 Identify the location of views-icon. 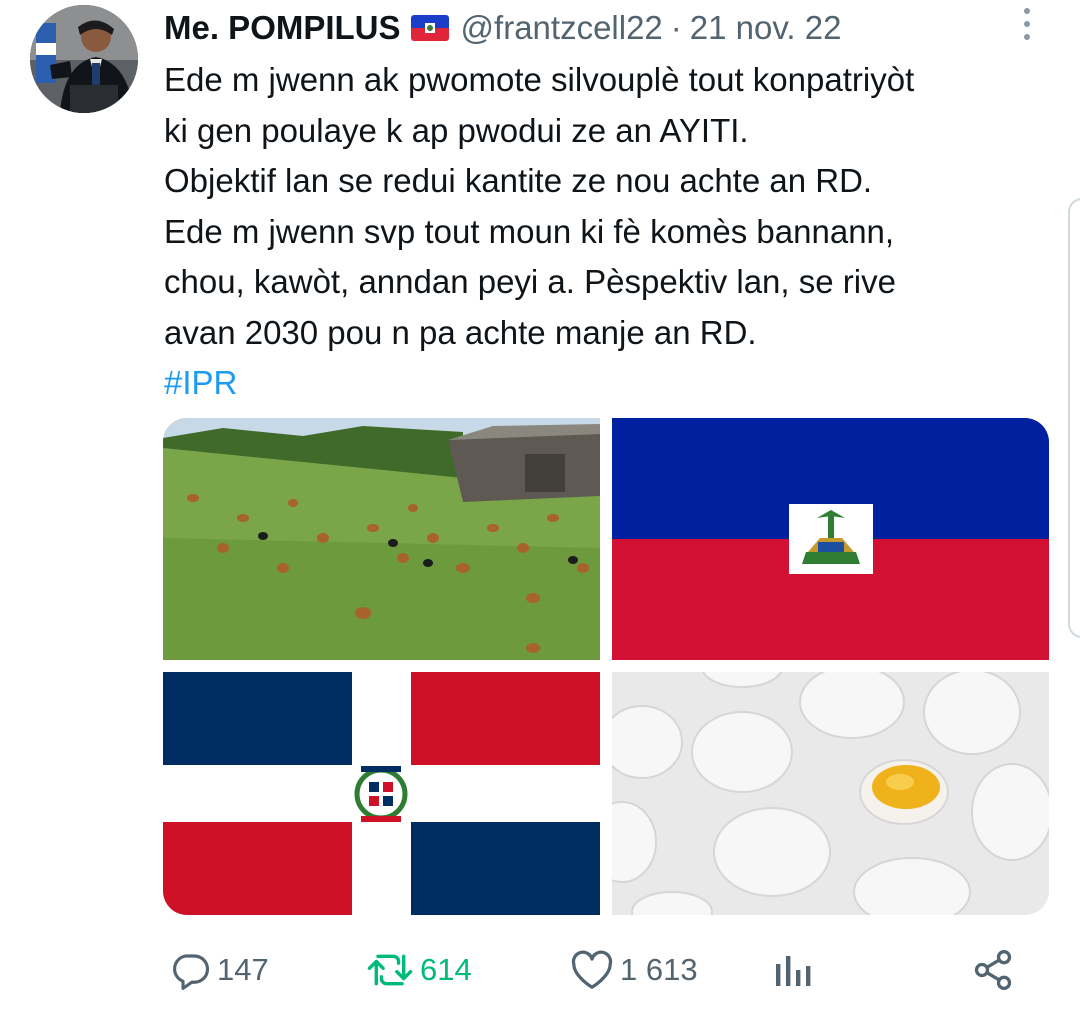
(793, 971).